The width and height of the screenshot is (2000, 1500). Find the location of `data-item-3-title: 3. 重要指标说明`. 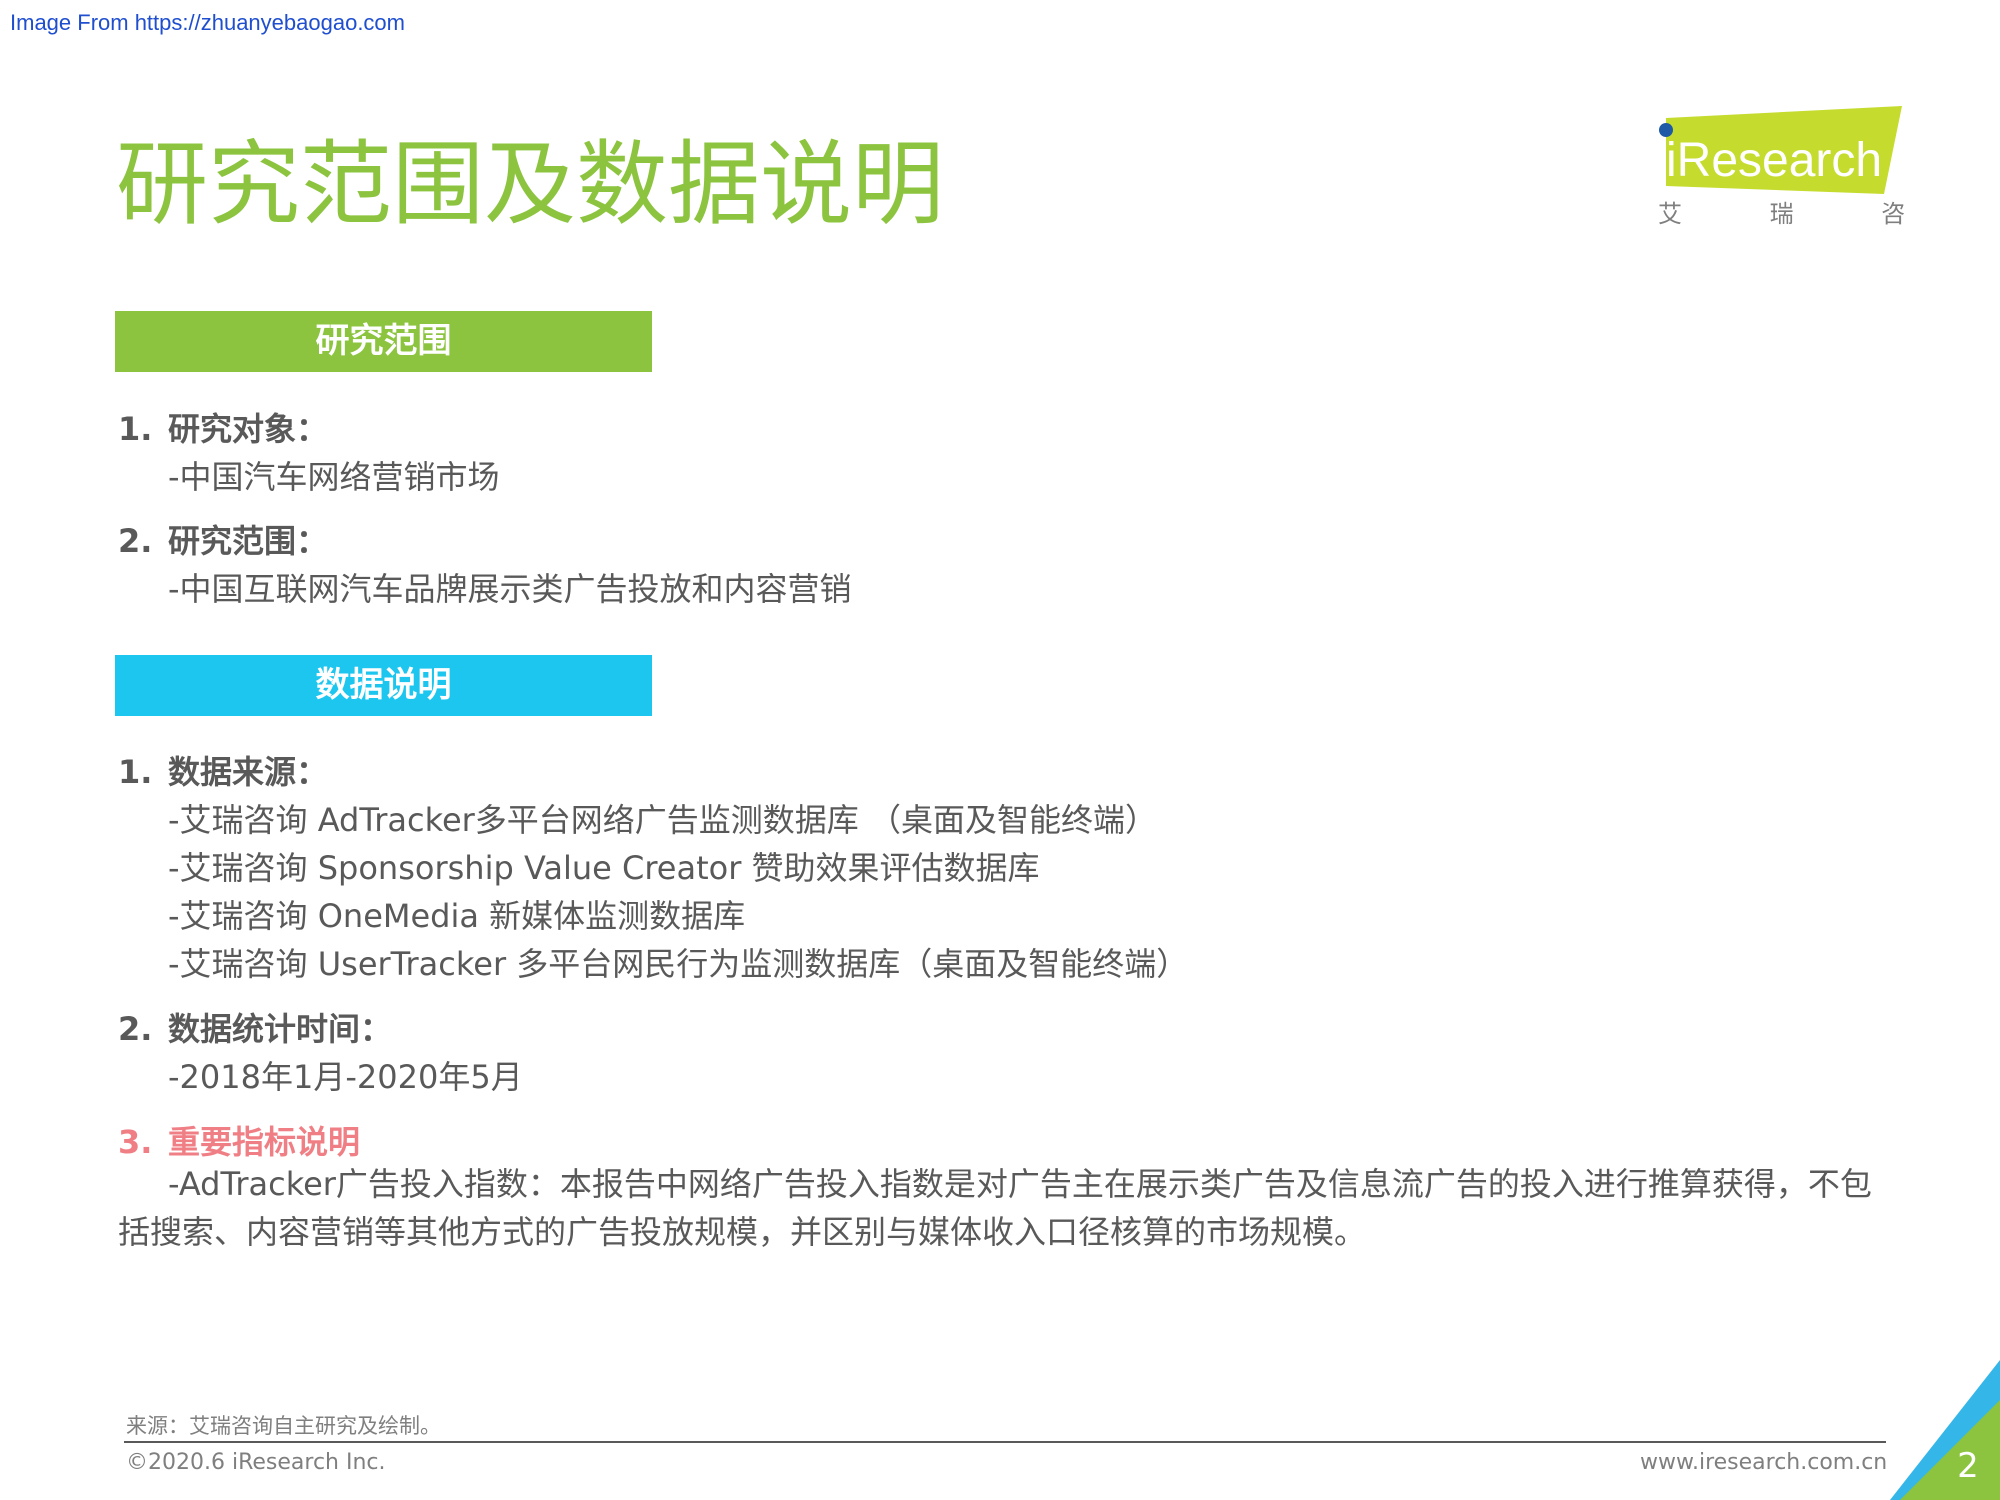

data-item-3-title: 3. 重要指标说明 is located at coordinates (239, 1140).